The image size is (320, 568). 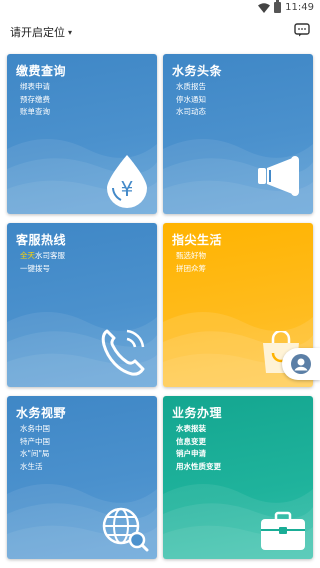 What do you see at coordinates (197, 413) in the screenshot?
I see `card-title: 业务办理` at bounding box center [197, 413].